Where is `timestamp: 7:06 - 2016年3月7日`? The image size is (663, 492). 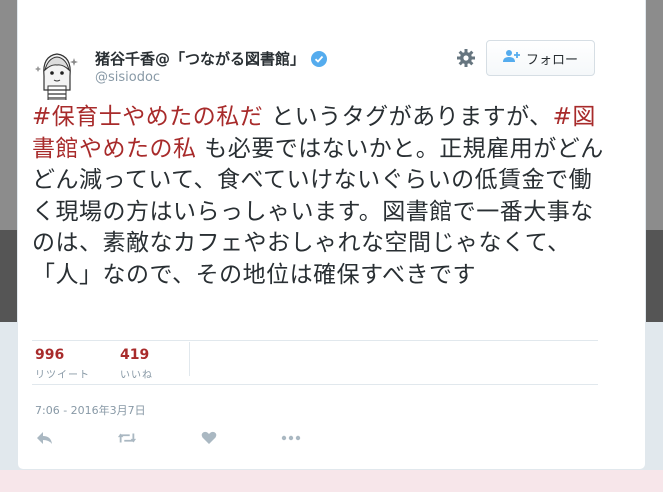
timestamp: 7:06 - 2016年3月7日 is located at coordinates (90, 410).